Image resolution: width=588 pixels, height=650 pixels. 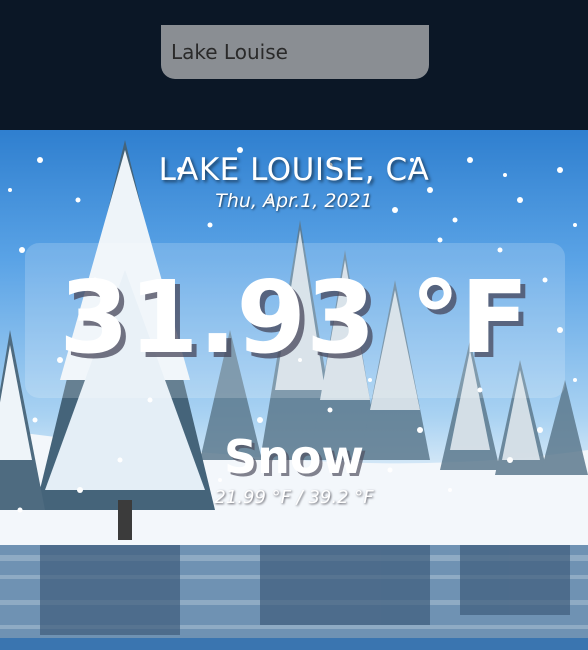 I want to click on current-date: Thu, Apr.1, 2021, so click(x=294, y=201).